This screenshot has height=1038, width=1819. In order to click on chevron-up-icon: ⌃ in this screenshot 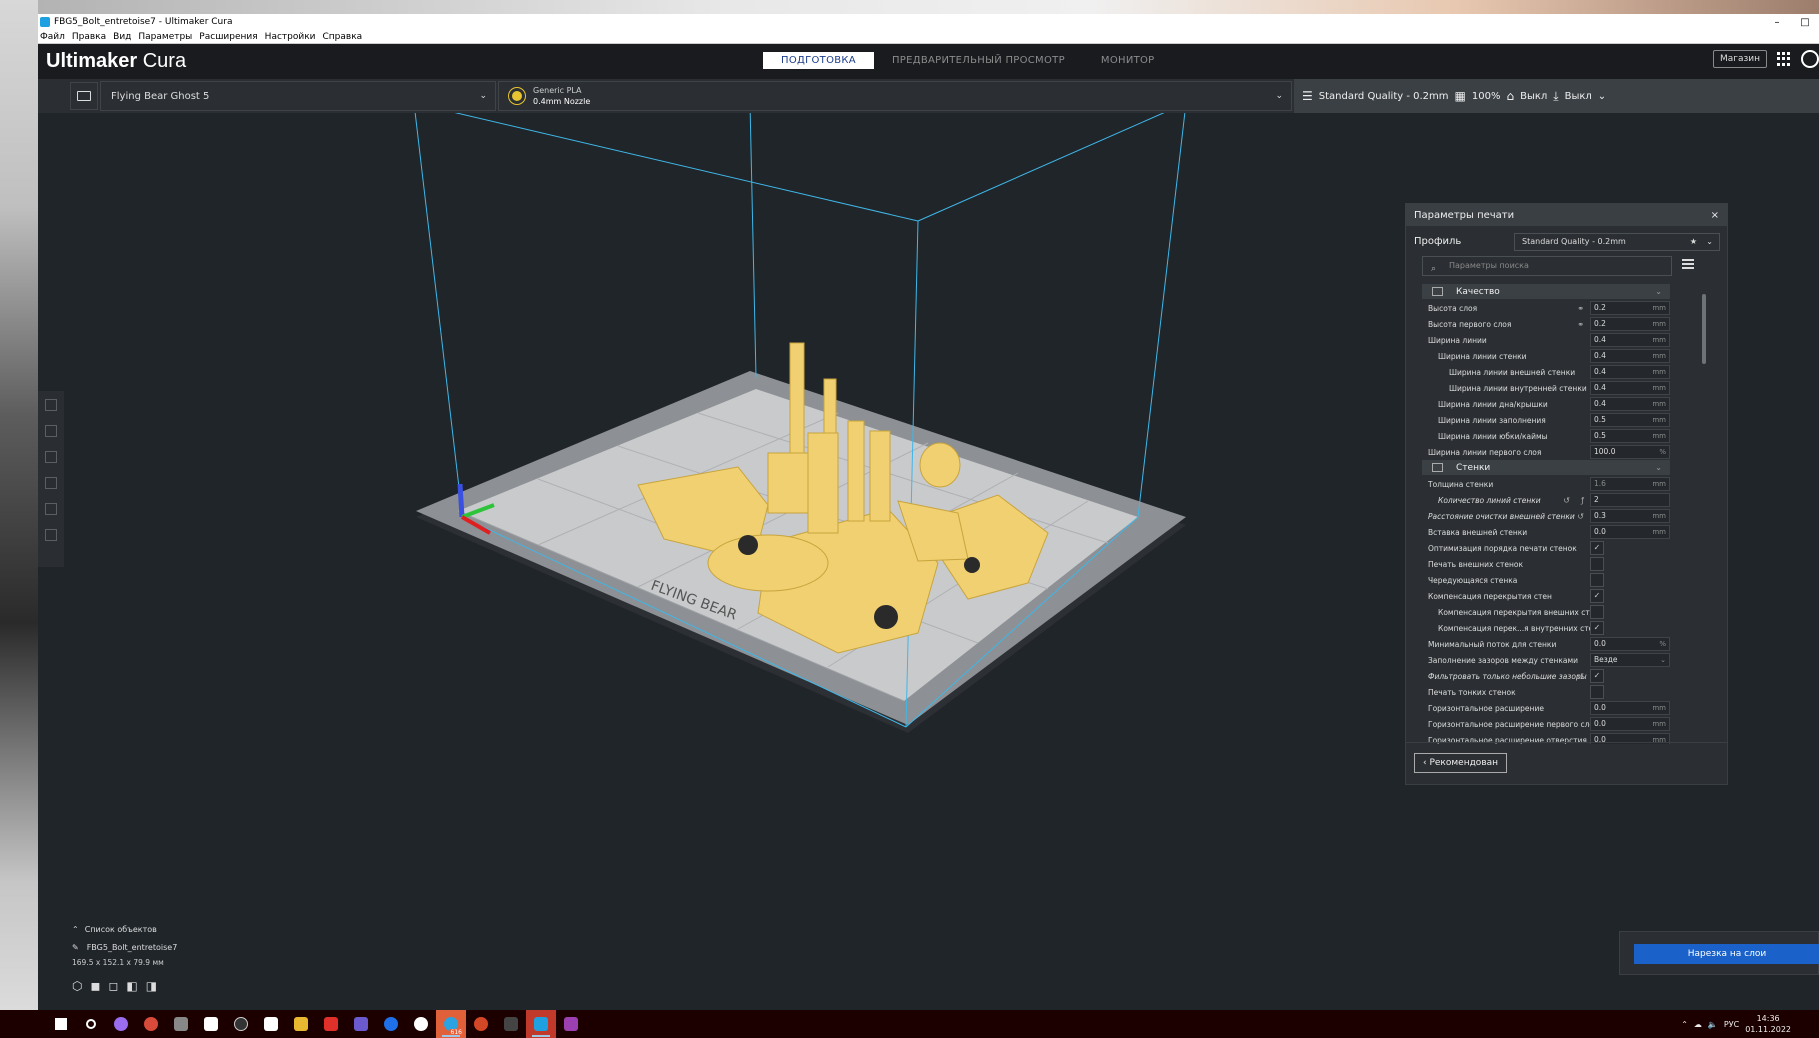, I will do `click(1684, 1024)`.